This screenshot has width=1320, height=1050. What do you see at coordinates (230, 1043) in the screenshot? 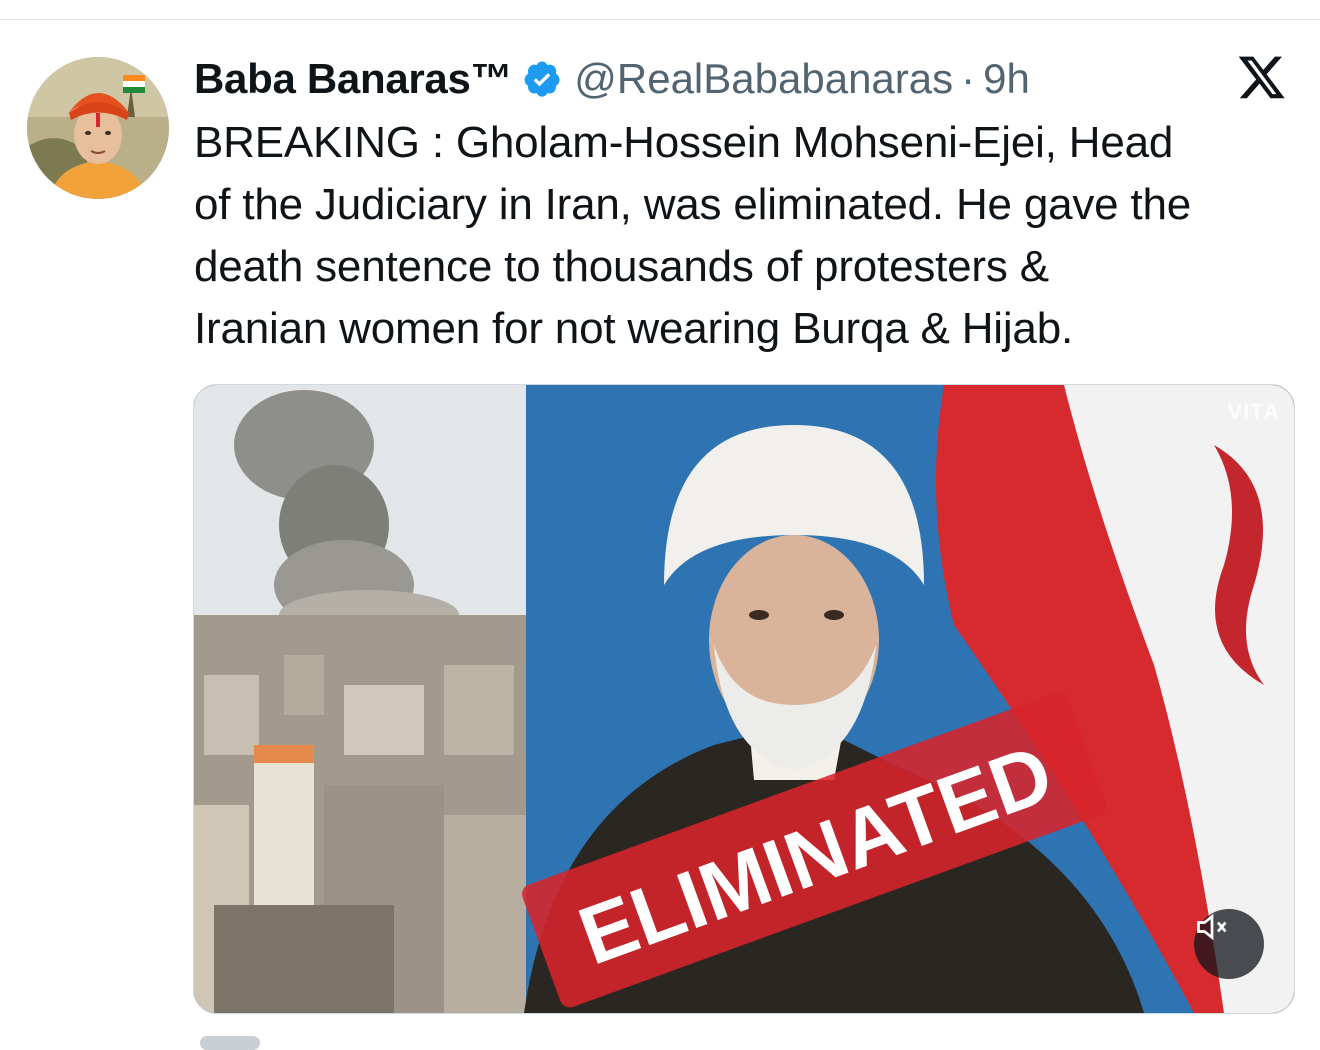
I see `action-bar-peek` at bounding box center [230, 1043].